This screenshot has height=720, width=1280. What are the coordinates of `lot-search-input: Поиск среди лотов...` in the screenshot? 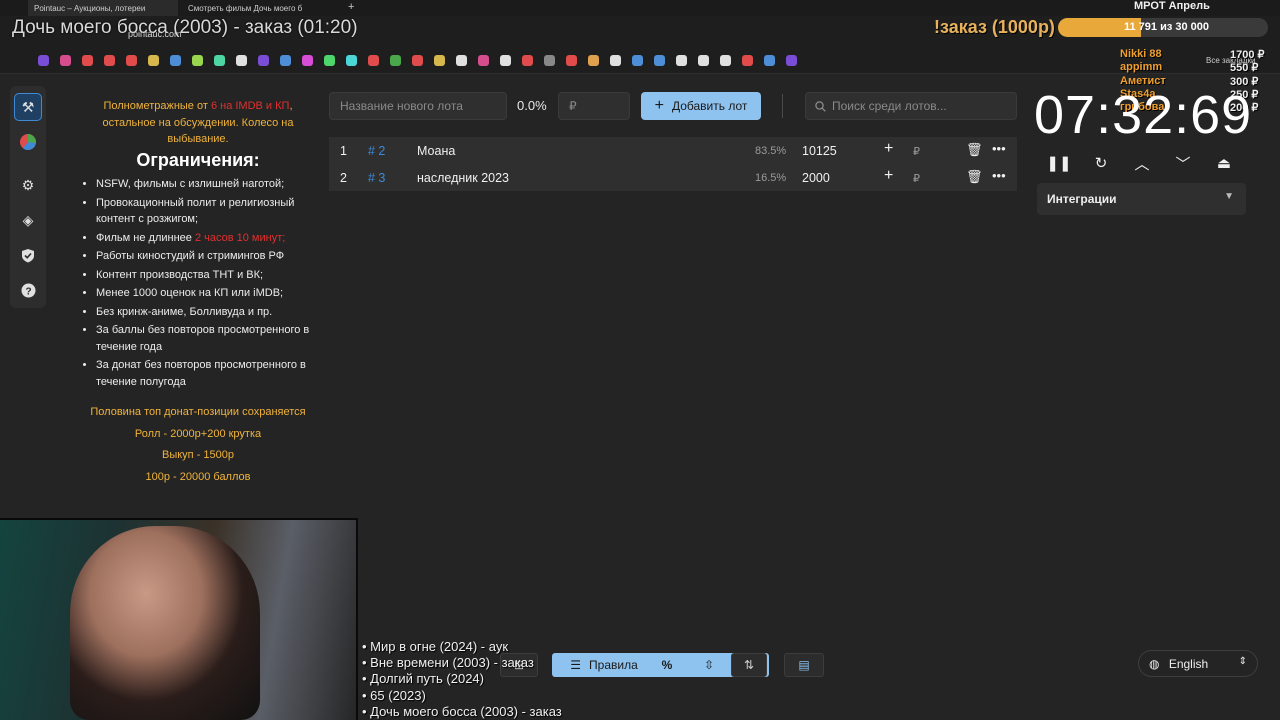 It's located at (911, 106).